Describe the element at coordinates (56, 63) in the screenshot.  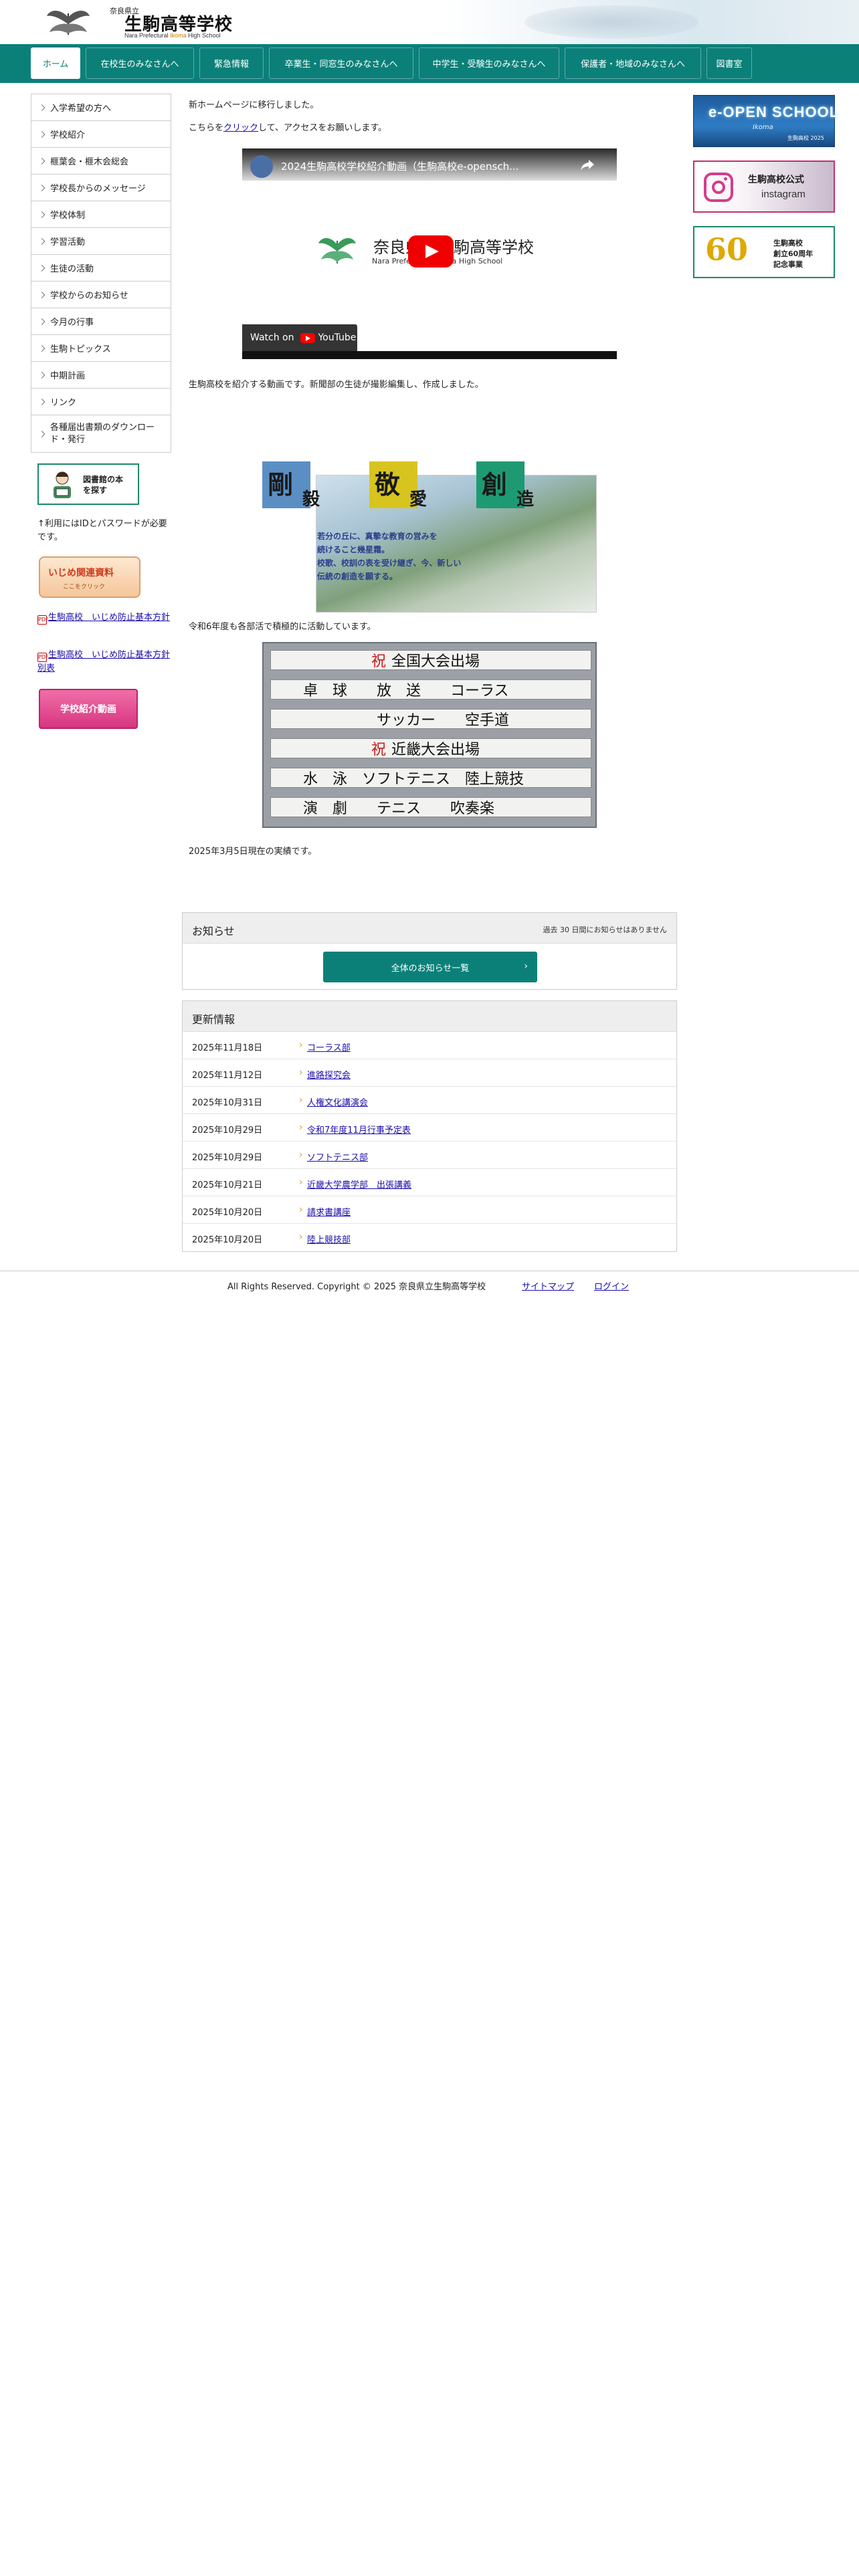
I see `nav-home: ホーム` at that location.